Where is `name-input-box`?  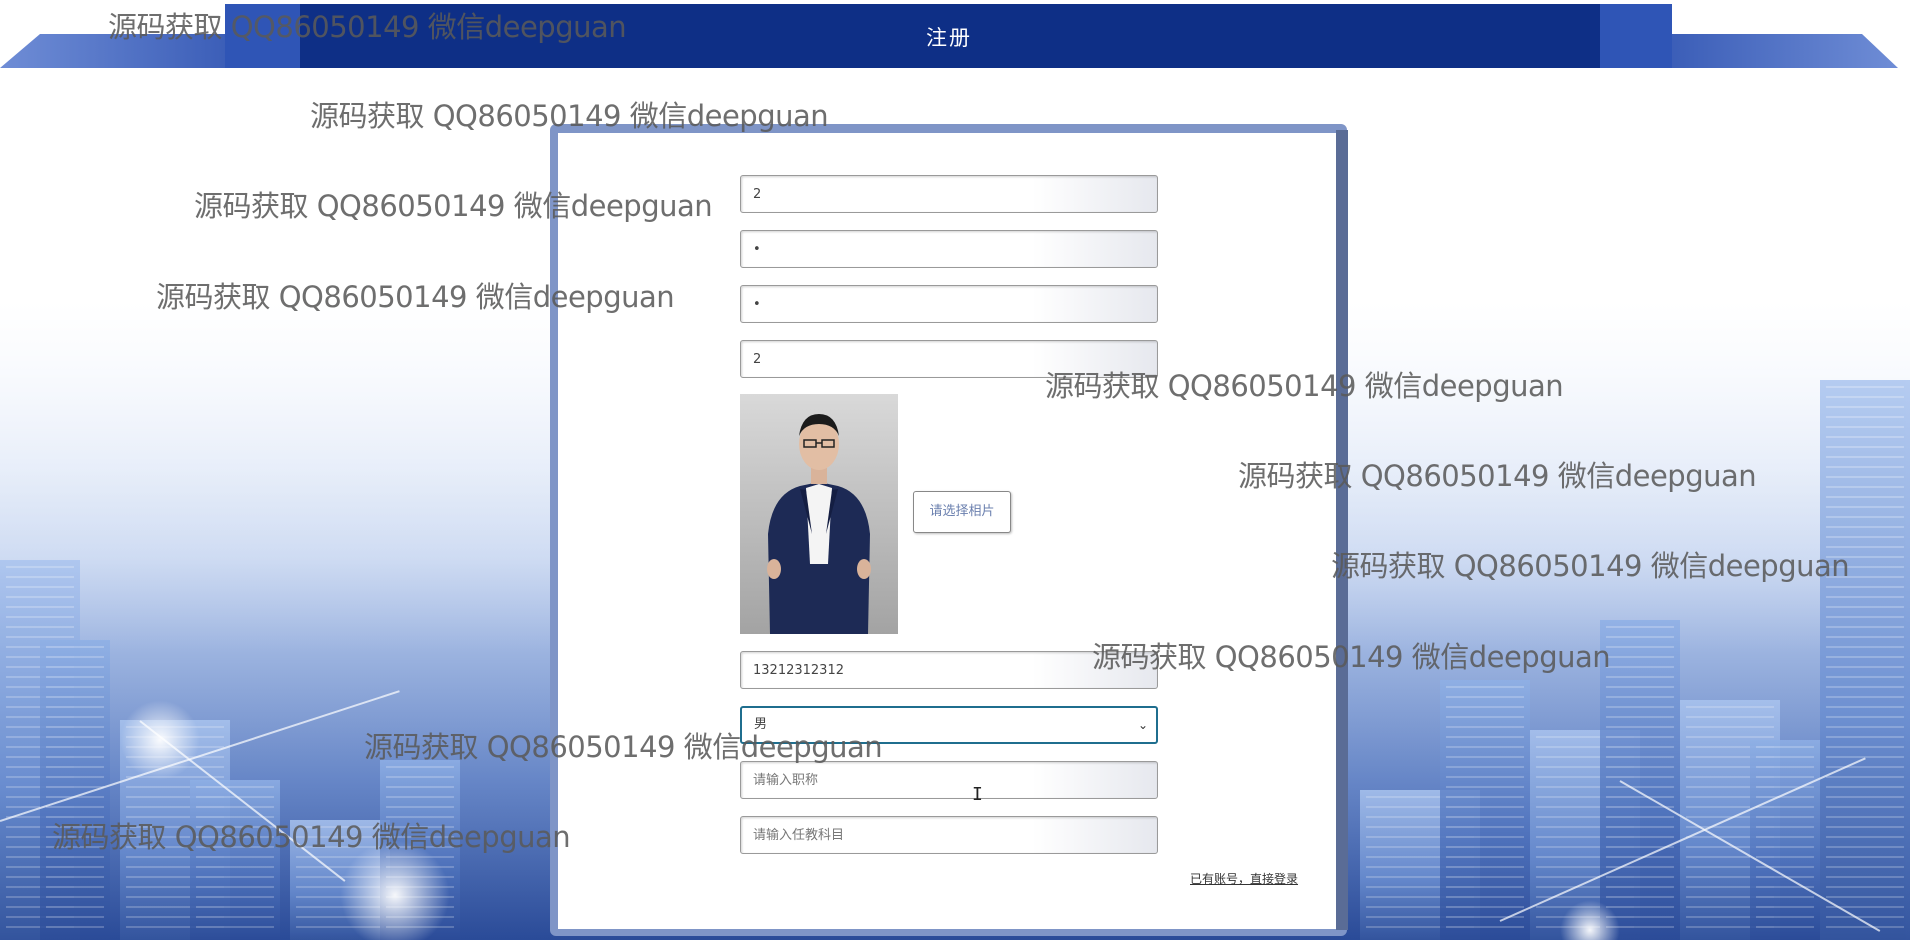 name-input-box is located at coordinates (949, 359).